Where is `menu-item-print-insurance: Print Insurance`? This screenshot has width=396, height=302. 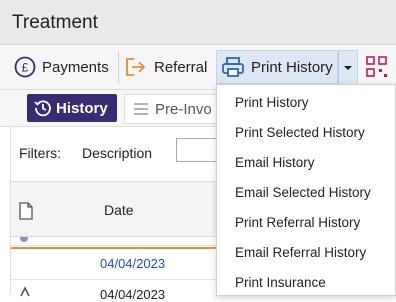
menu-item-print-insurance: Print Insurance is located at coordinates (280, 282).